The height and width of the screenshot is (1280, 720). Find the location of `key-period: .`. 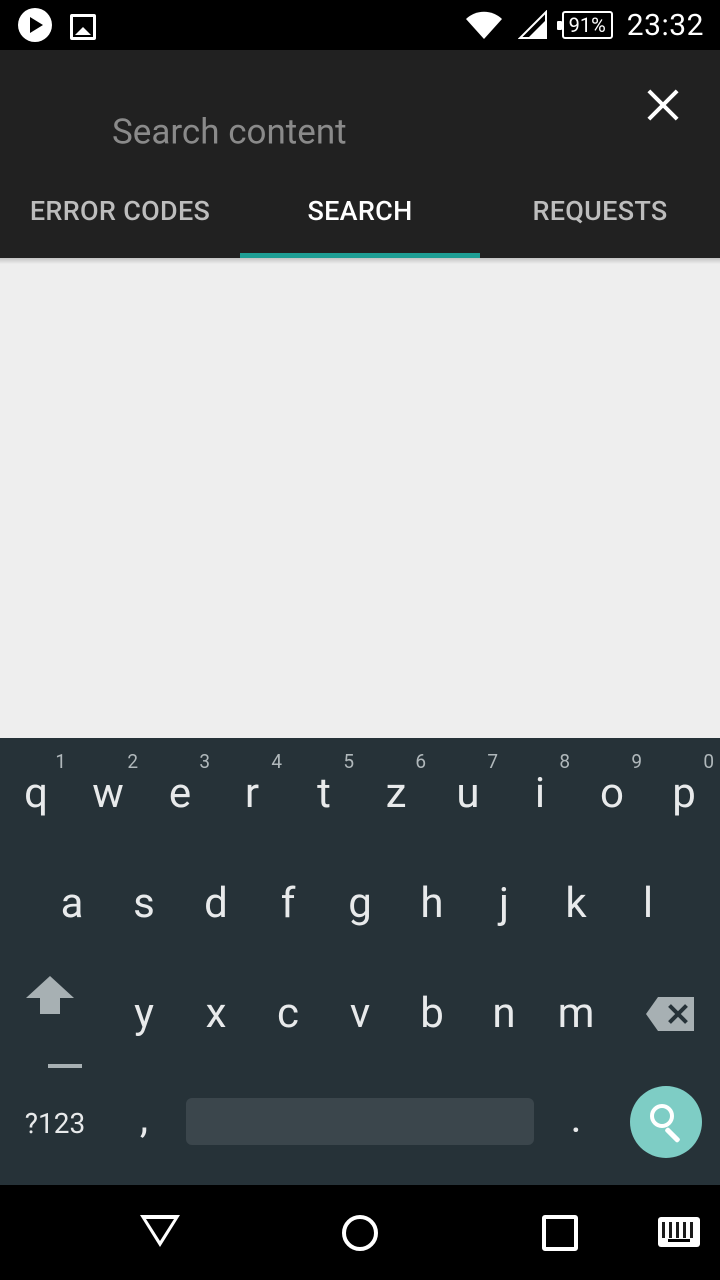

key-period: . is located at coordinates (576, 1118).